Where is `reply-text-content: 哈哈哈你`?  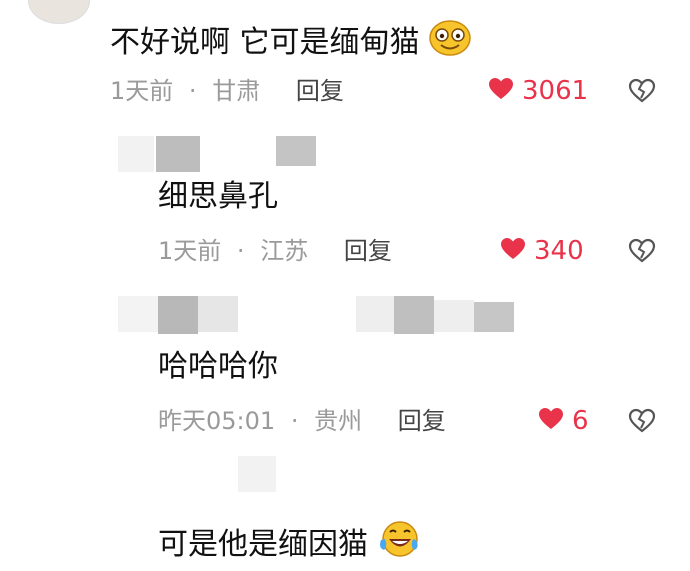 reply-text-content: 哈哈哈你 is located at coordinates (218, 366).